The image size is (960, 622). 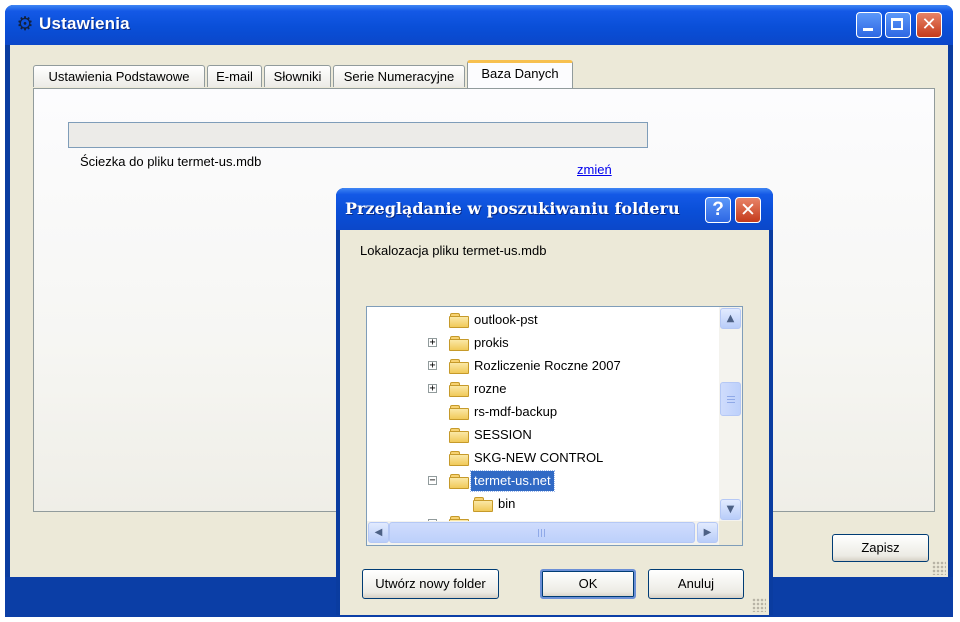 What do you see at coordinates (234, 76) in the screenshot?
I see `tab-email: E-mail` at bounding box center [234, 76].